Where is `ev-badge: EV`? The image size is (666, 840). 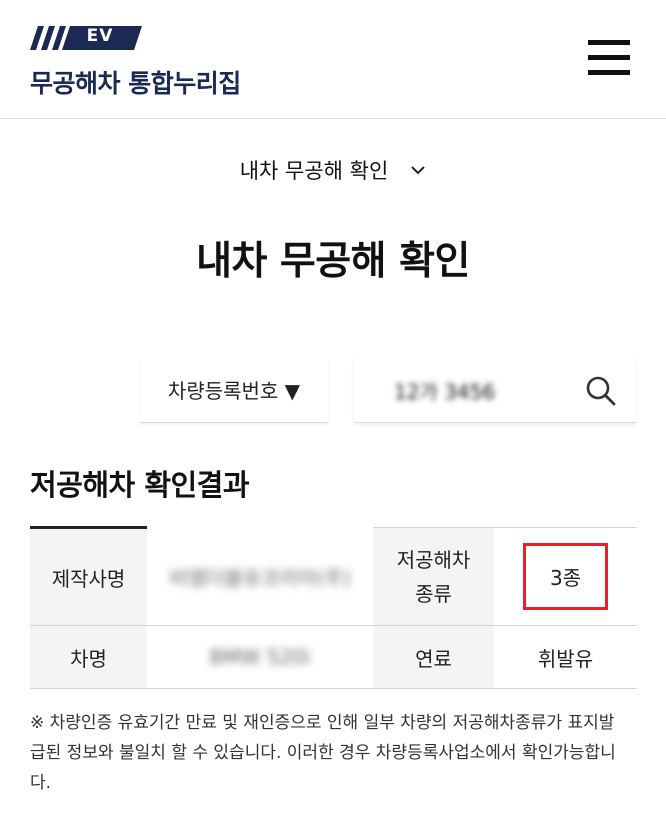
ev-badge: EV is located at coordinates (100, 36).